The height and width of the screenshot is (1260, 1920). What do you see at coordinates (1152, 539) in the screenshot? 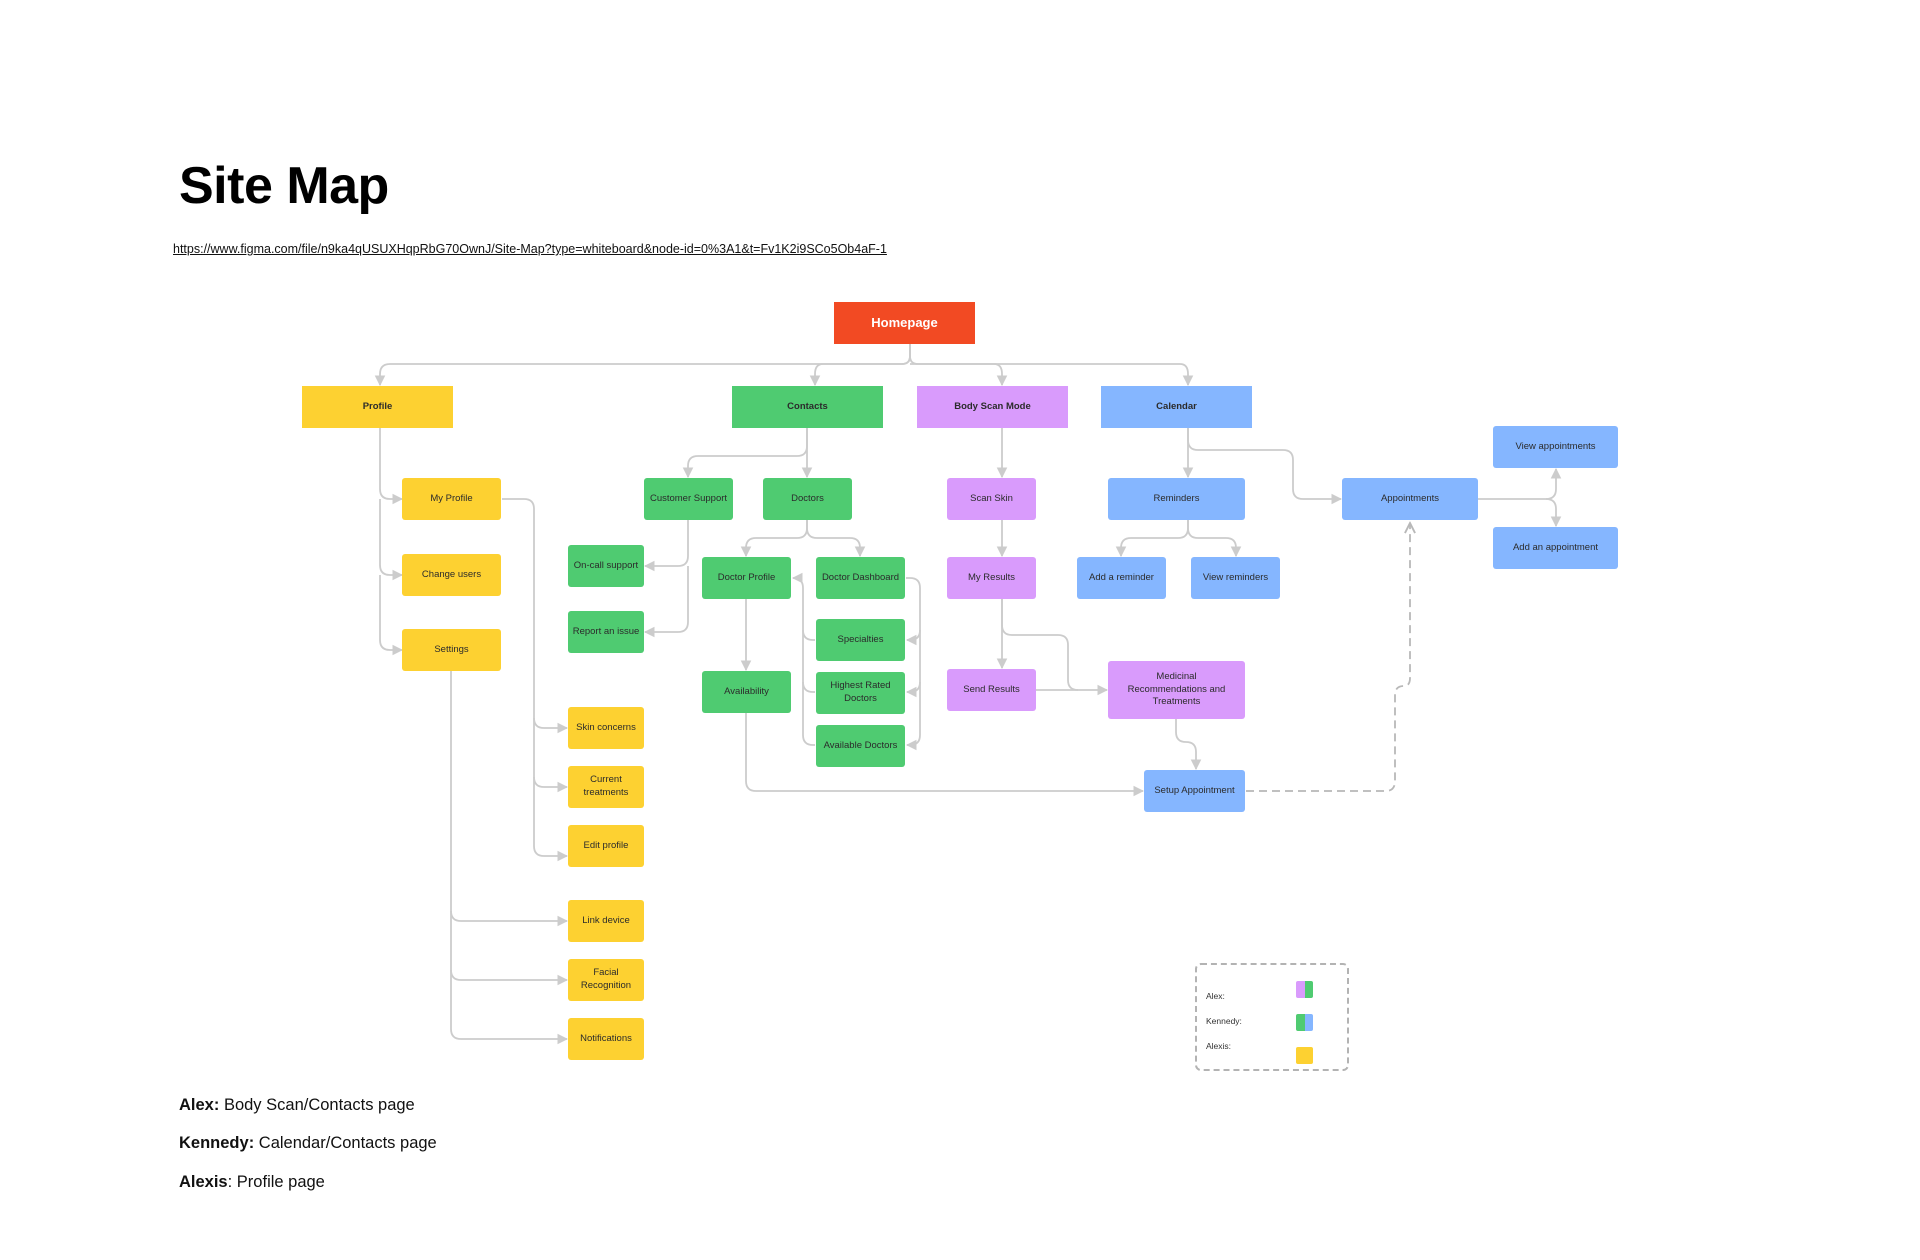
I see `edge-reminders-add` at bounding box center [1152, 539].